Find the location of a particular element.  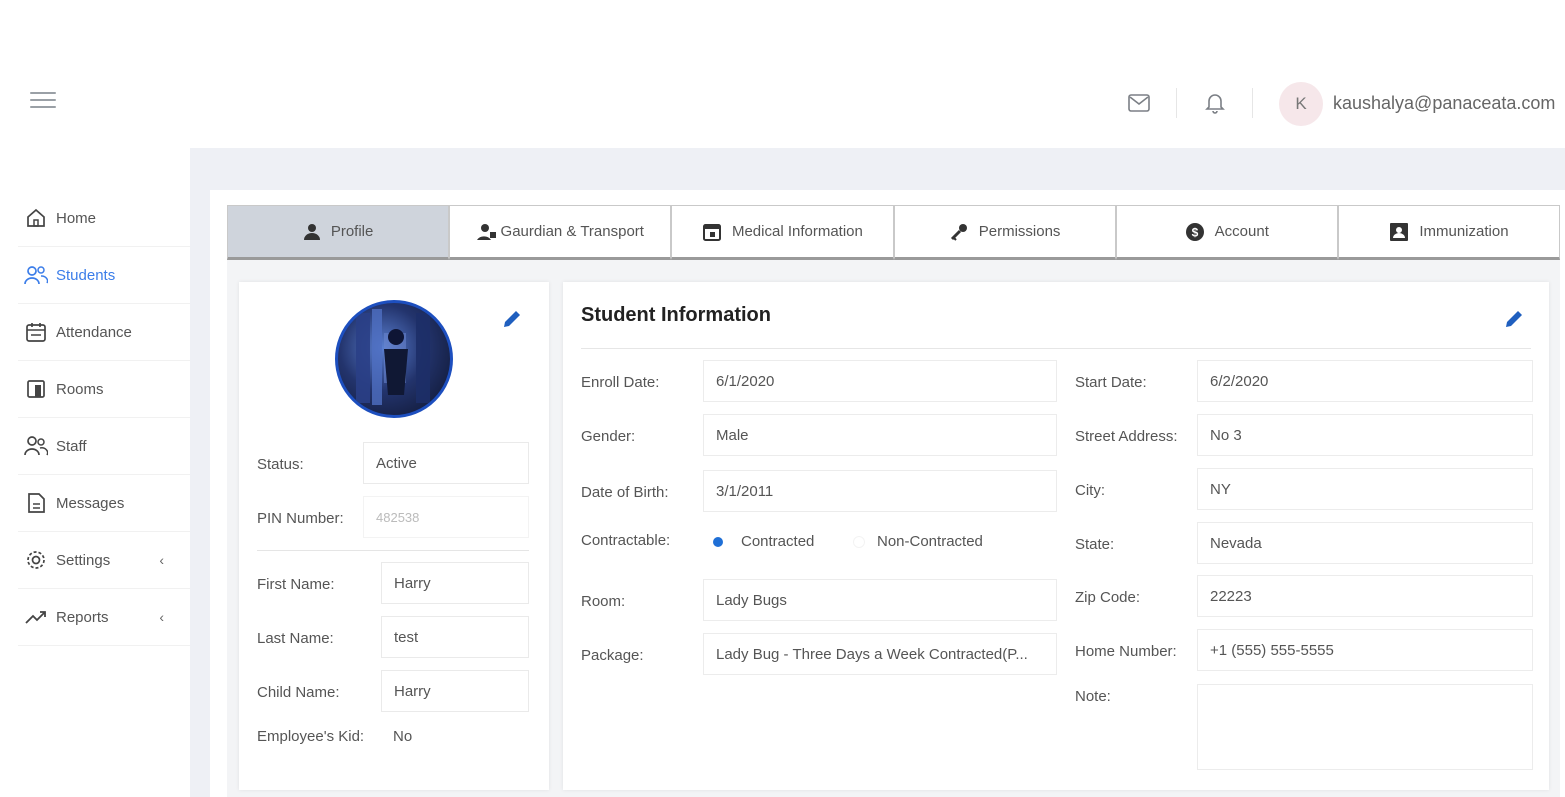

start-date-label: Start Date: is located at coordinates (1111, 382).